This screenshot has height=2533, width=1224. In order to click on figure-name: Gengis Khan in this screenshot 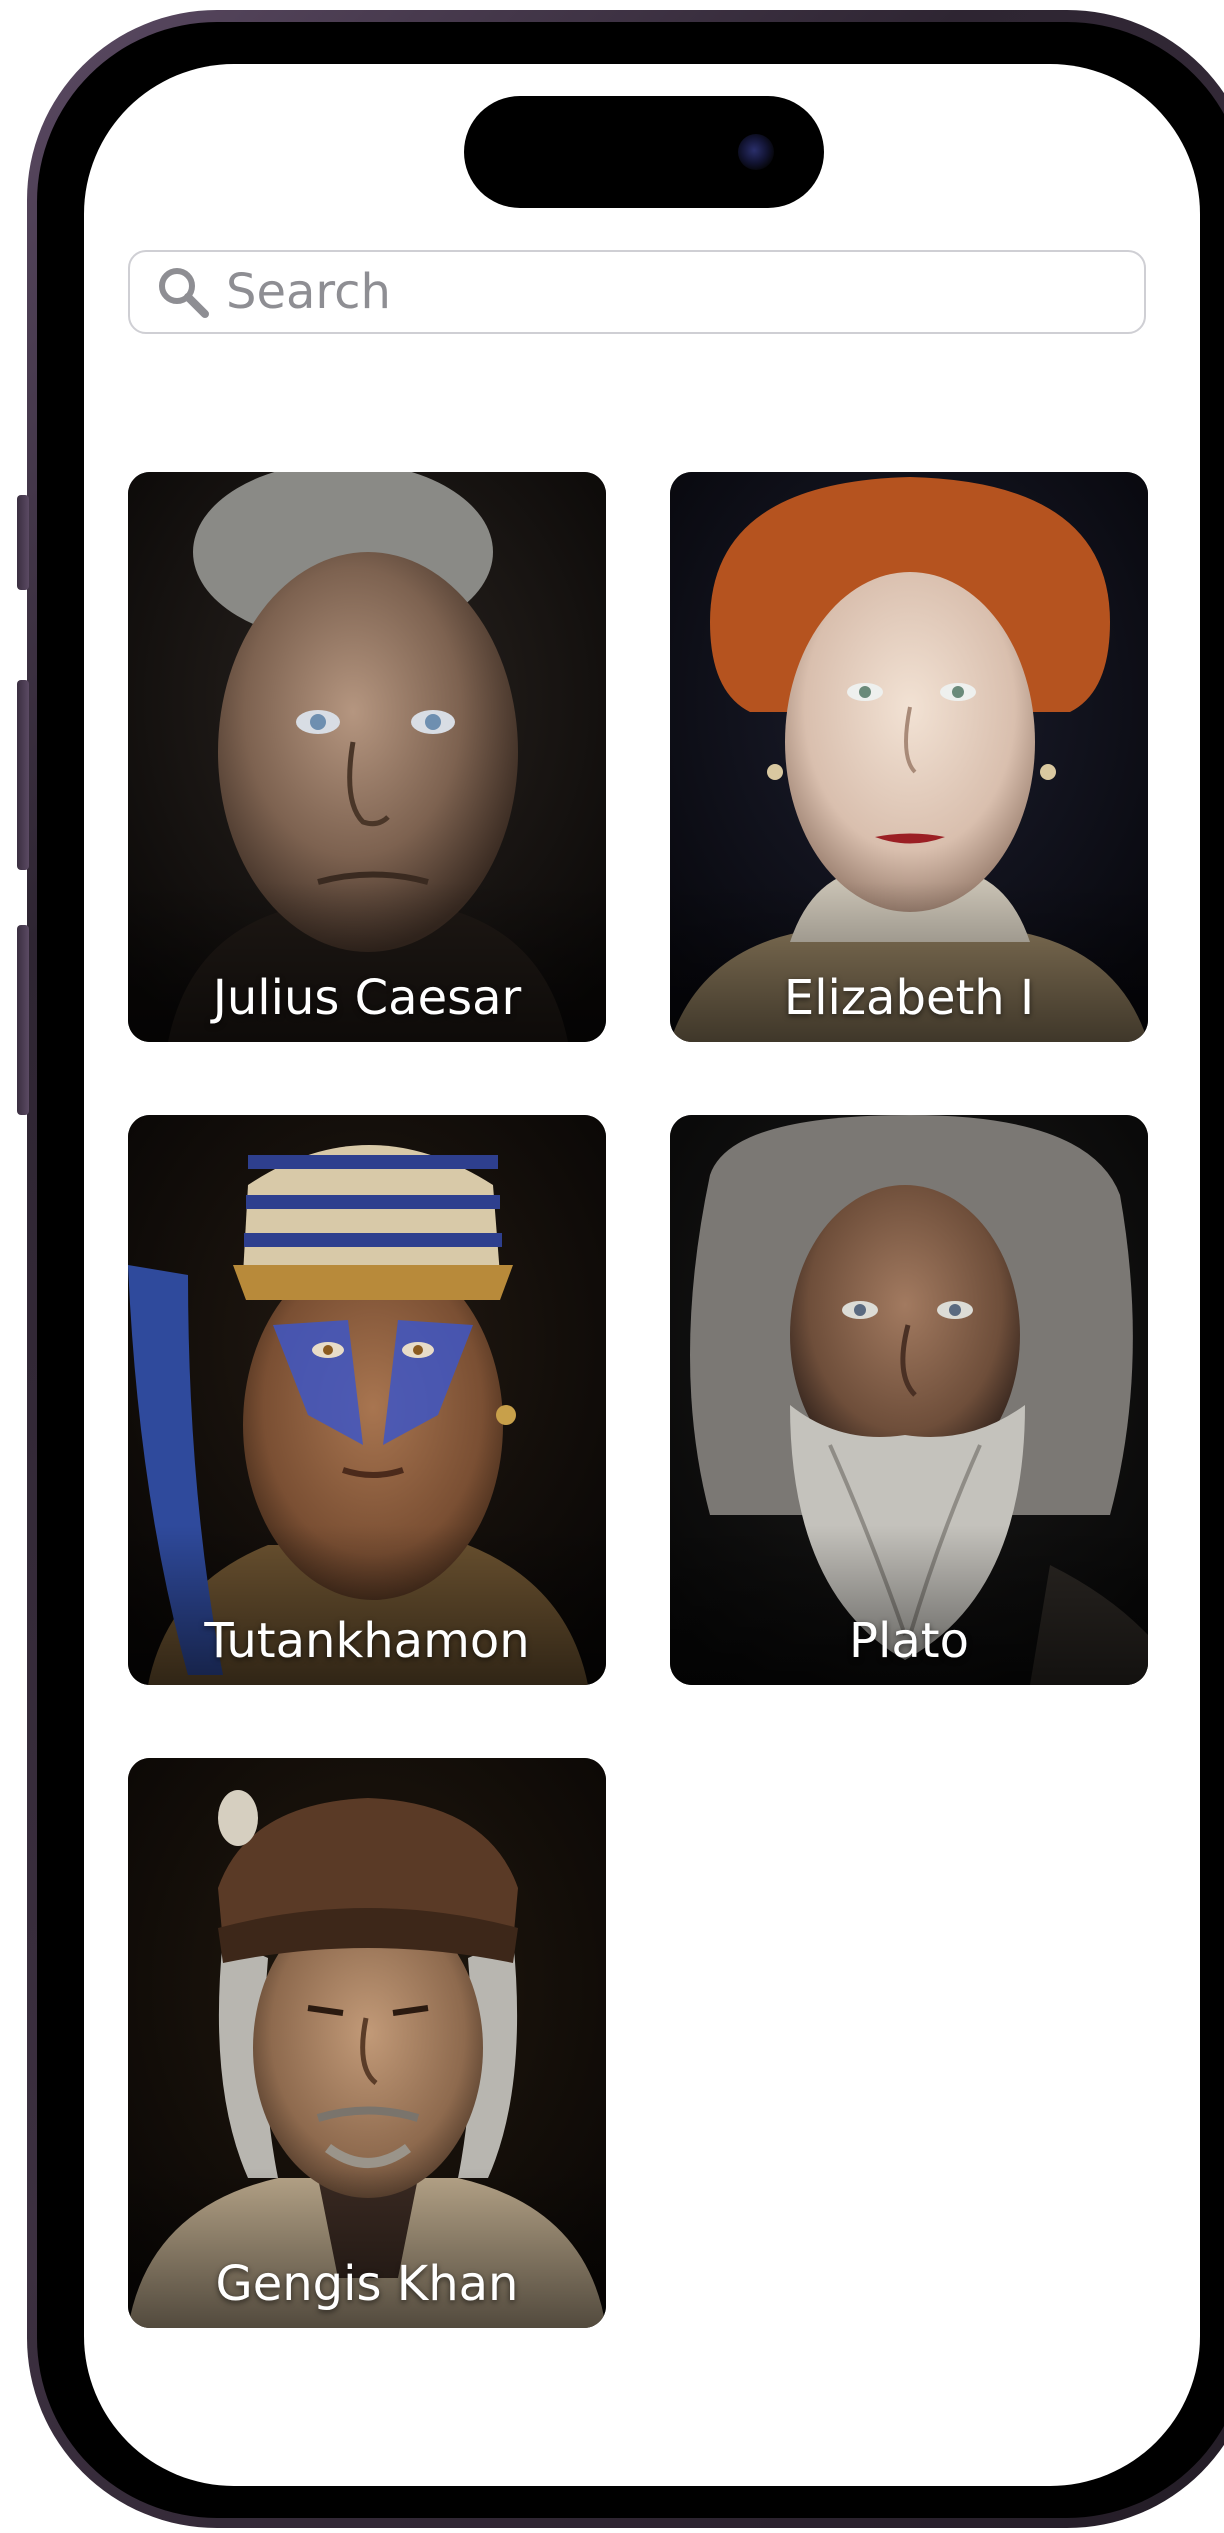, I will do `click(367, 2284)`.